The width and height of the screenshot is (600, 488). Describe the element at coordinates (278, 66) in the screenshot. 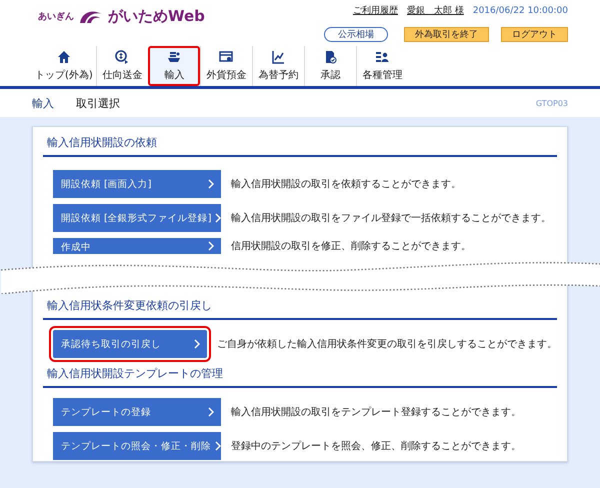

I see `nav-tab: 為替予約` at that location.